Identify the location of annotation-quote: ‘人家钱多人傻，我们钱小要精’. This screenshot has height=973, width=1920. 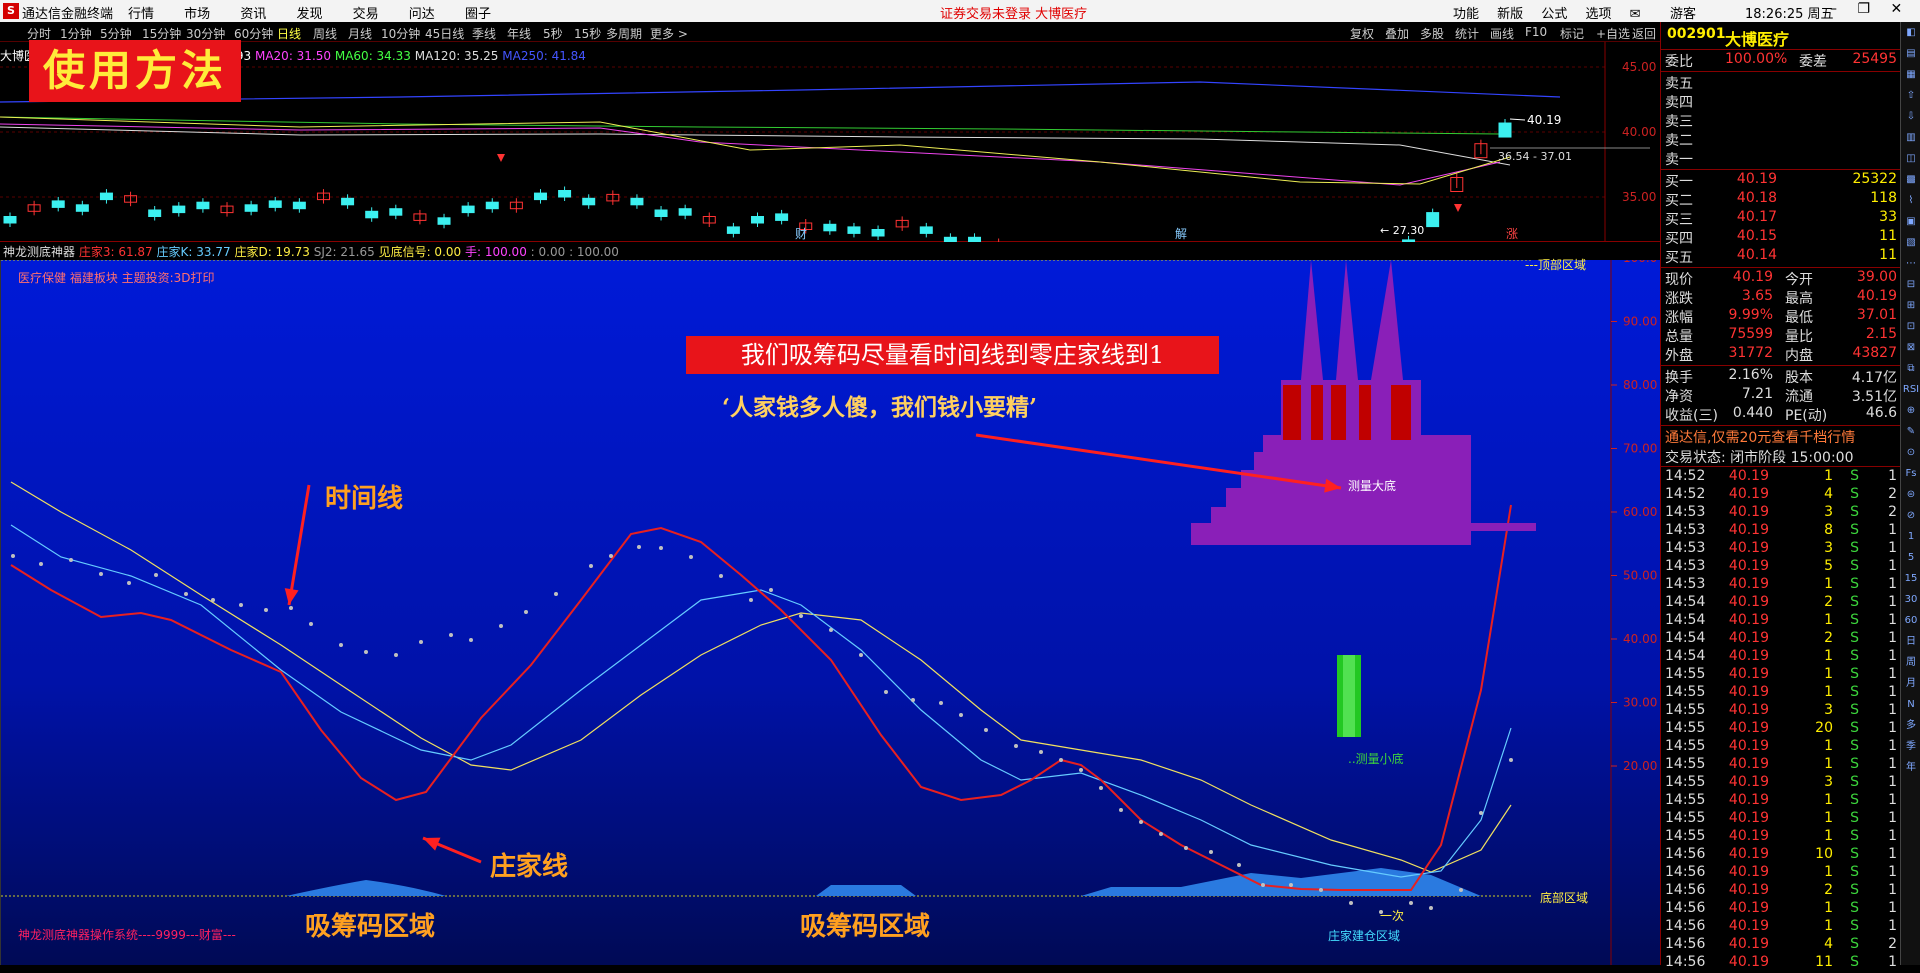
(880, 407).